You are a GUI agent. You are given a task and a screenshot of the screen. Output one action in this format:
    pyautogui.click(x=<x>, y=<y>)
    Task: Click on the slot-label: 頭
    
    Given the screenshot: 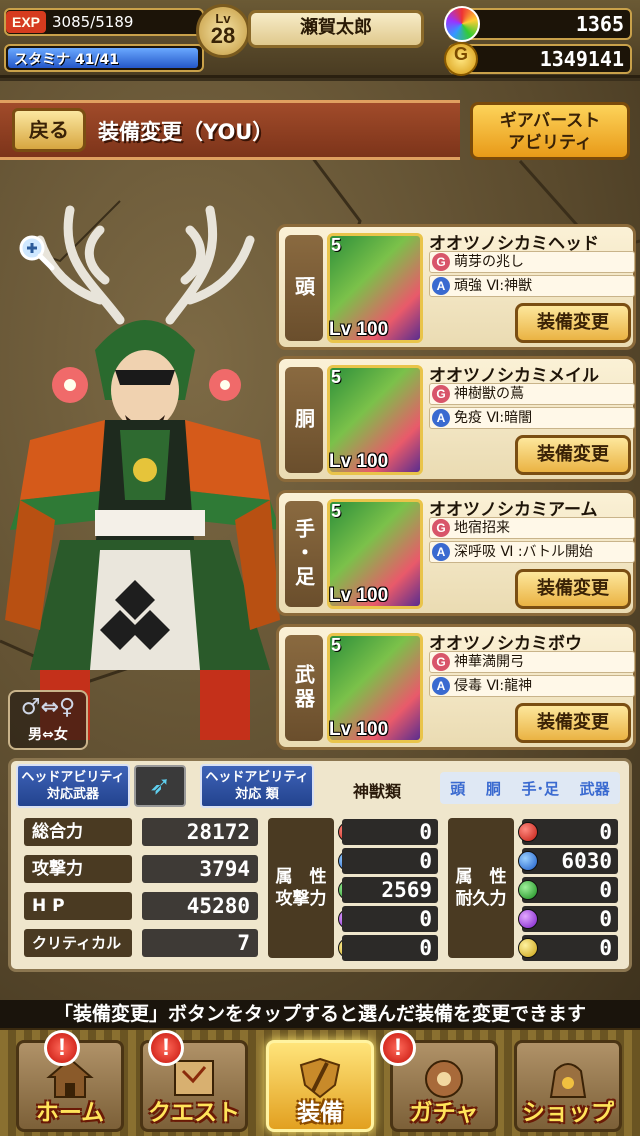 What is the action you would take?
    pyautogui.click(x=304, y=288)
    